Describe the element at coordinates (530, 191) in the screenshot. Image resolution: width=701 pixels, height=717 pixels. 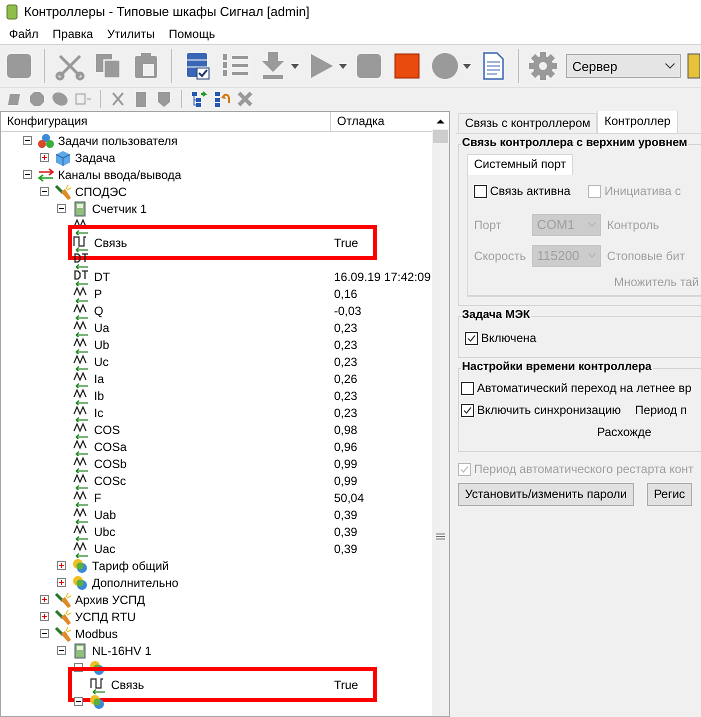
I see `checkbox-label: Связь активна` at that location.